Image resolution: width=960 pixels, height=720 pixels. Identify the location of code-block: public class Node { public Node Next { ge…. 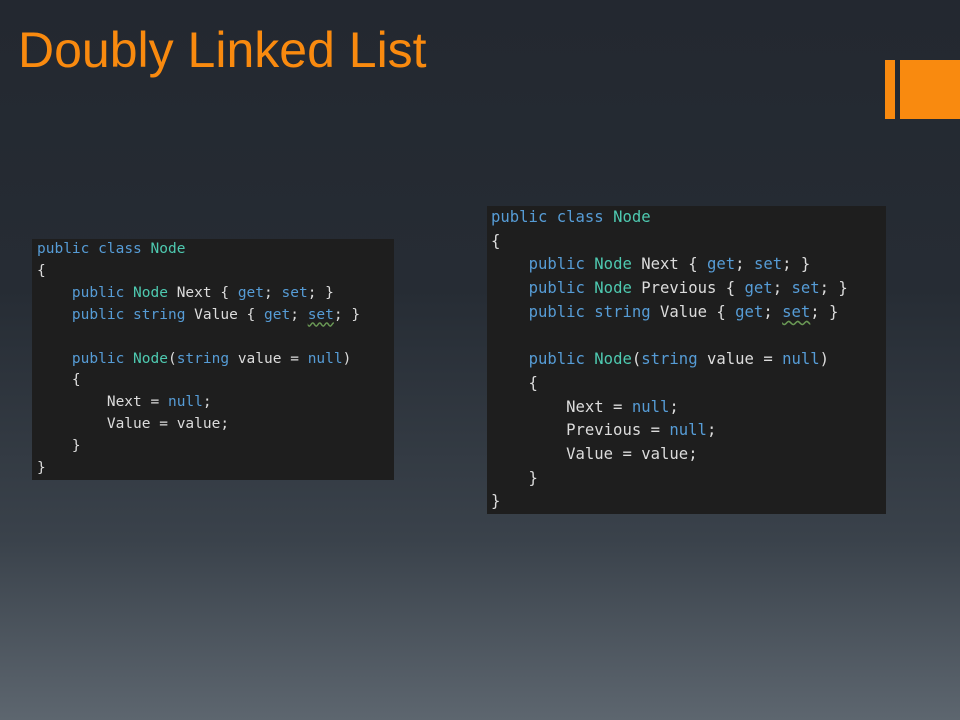
(215, 359).